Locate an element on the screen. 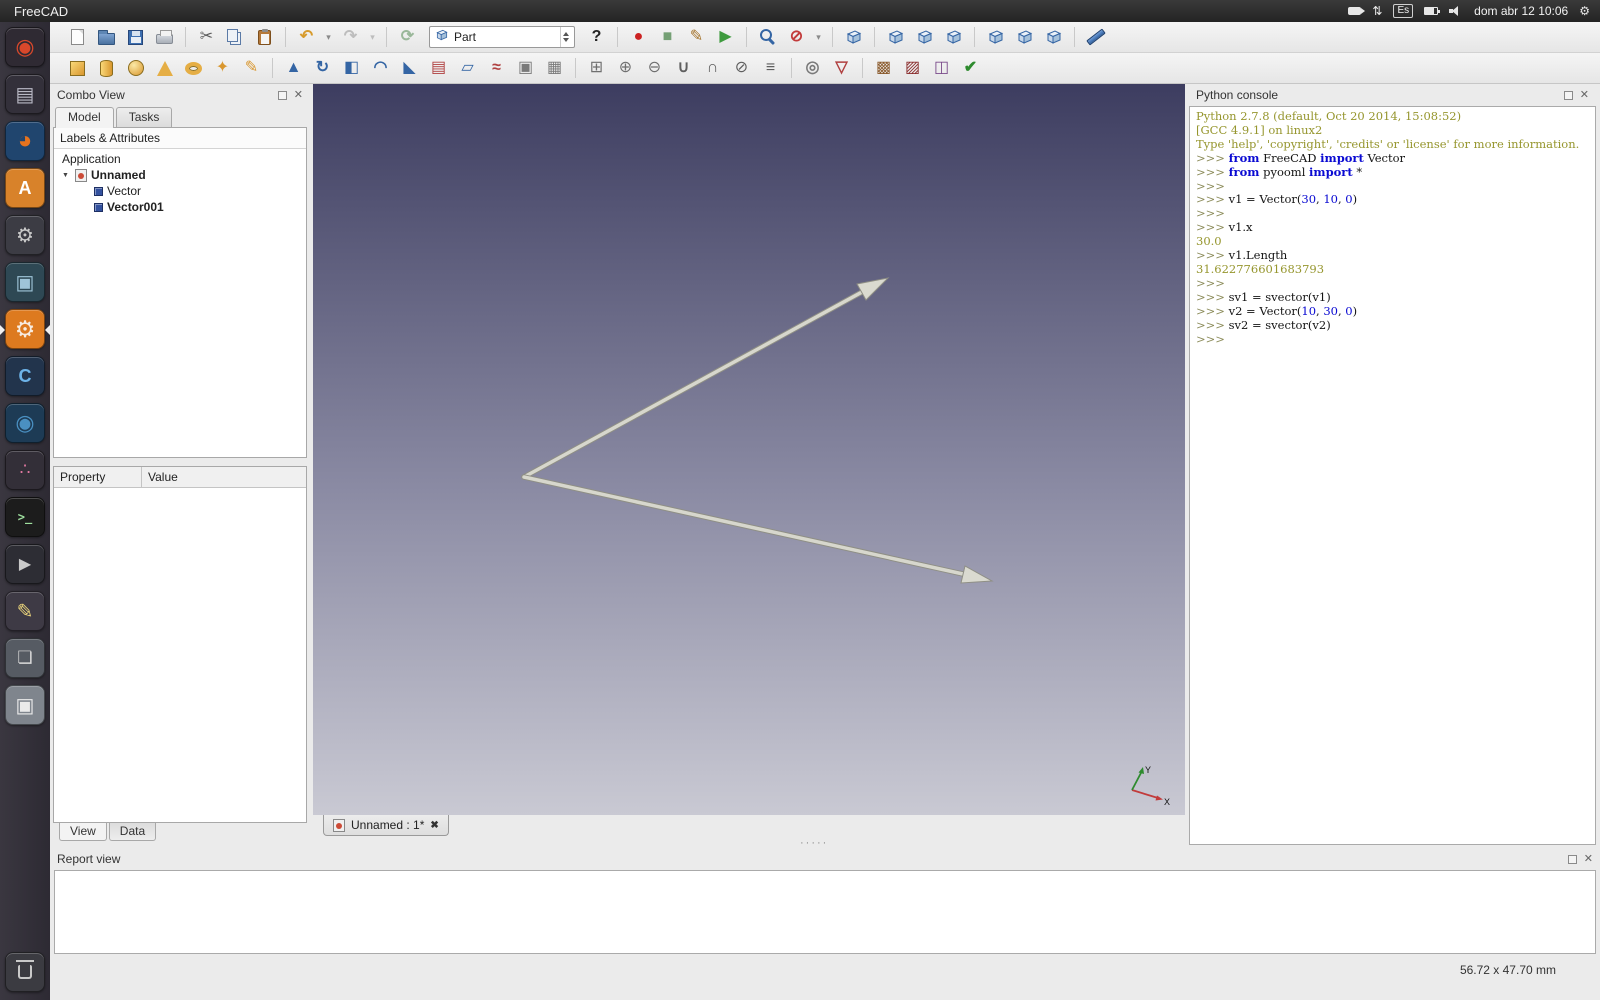 The image size is (1600, 1000). part-thickness-button: ▦ is located at coordinates (554, 68).